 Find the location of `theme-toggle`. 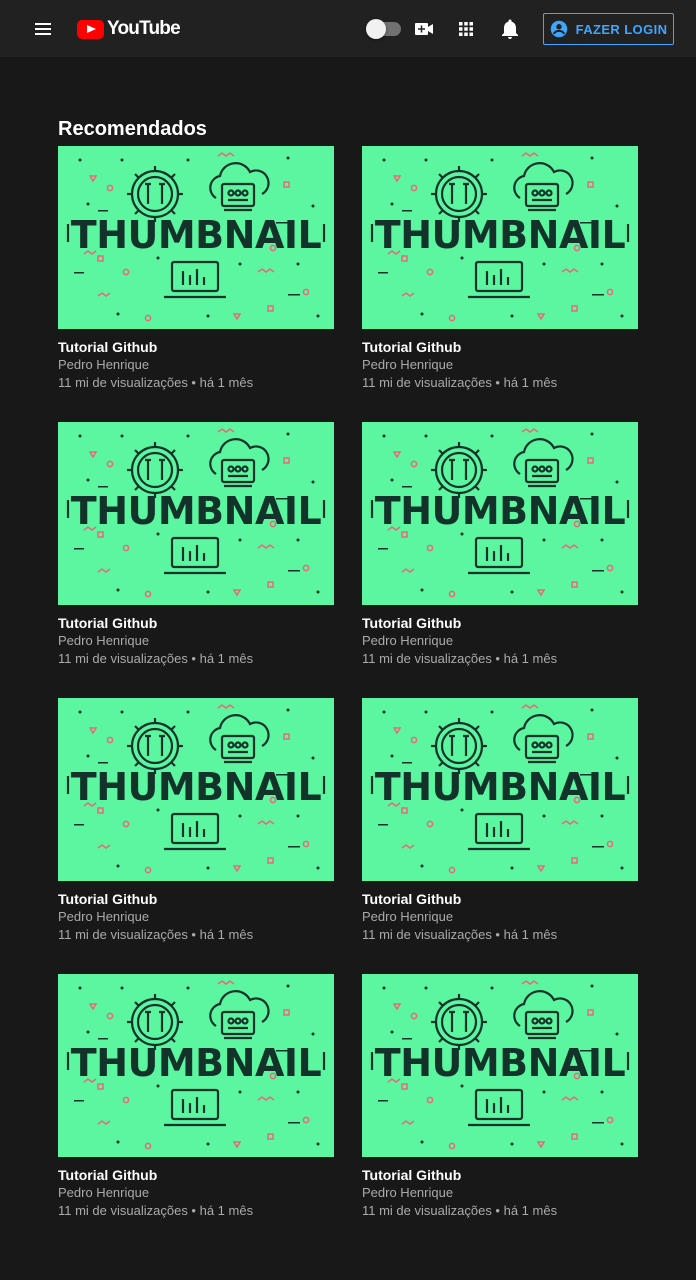

theme-toggle is located at coordinates (383, 29).